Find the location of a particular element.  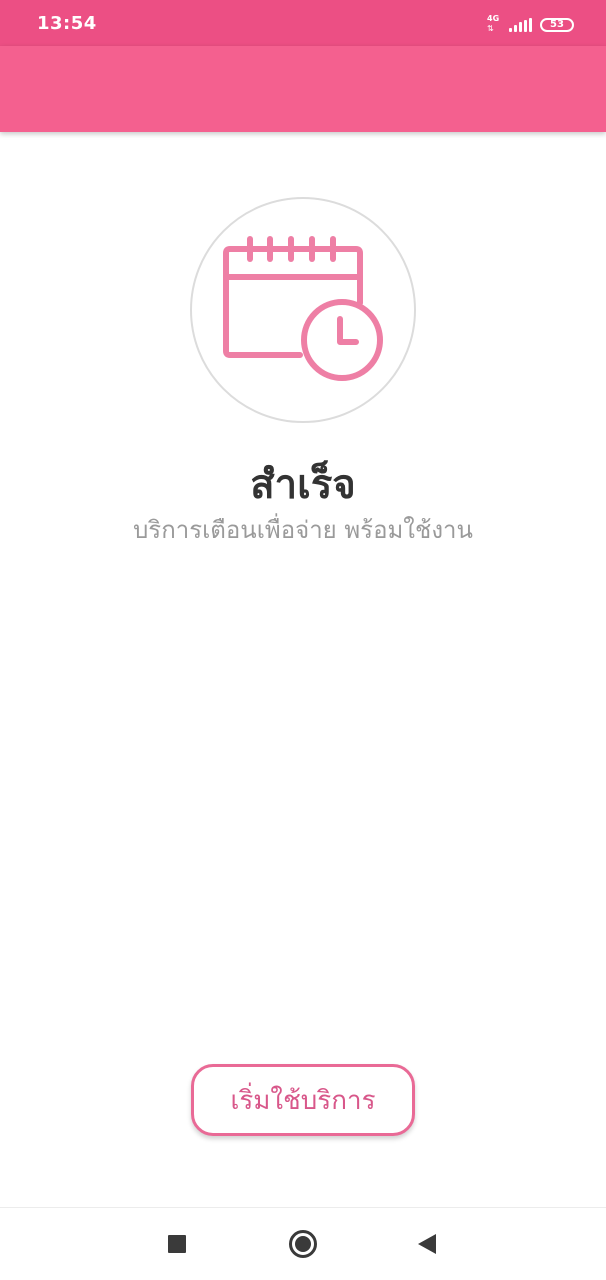

calendar-clock-icon is located at coordinates (303, 308).